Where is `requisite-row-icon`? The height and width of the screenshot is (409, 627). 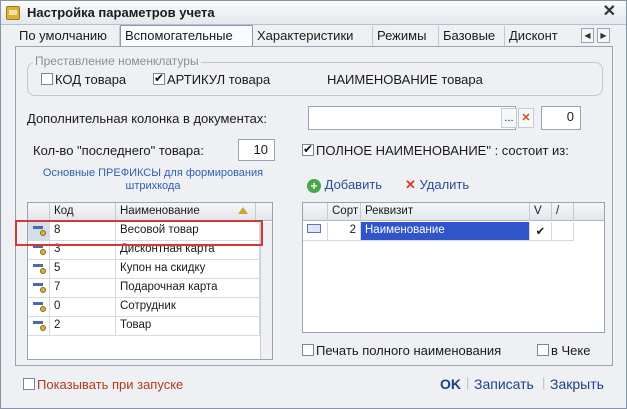 requisite-row-icon is located at coordinates (314, 228).